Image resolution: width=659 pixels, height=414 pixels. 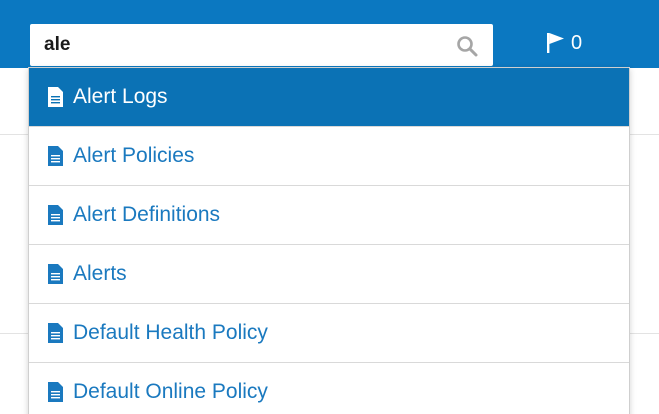 I want to click on search-box, so click(x=261, y=45).